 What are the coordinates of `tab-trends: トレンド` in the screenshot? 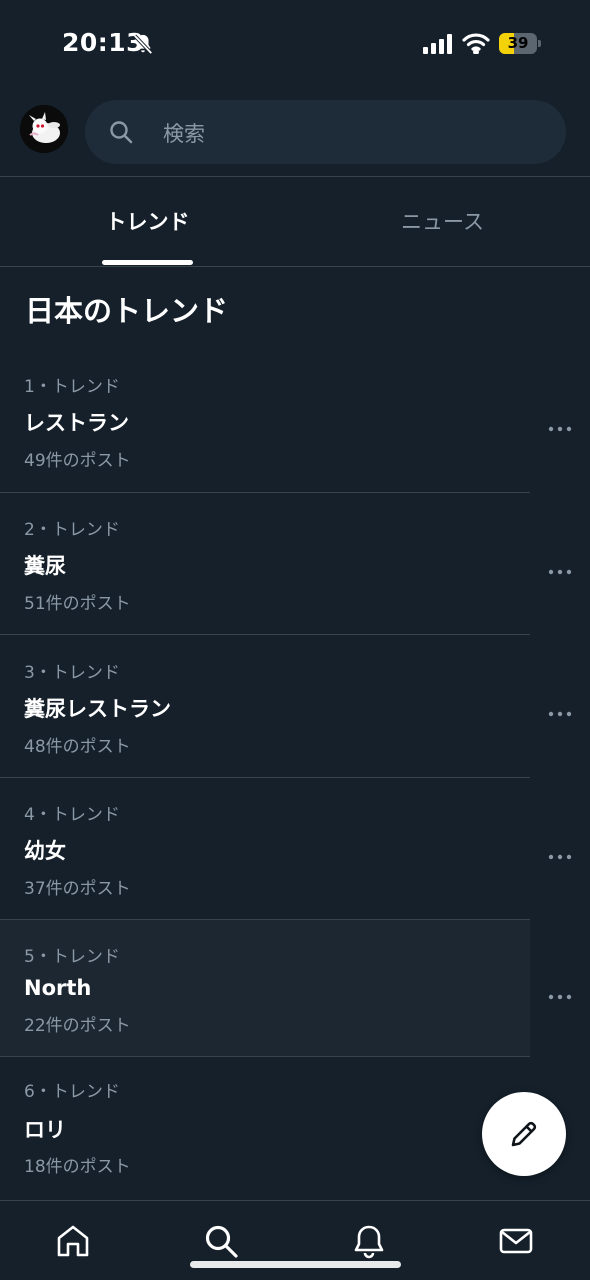 It's located at (147, 222).